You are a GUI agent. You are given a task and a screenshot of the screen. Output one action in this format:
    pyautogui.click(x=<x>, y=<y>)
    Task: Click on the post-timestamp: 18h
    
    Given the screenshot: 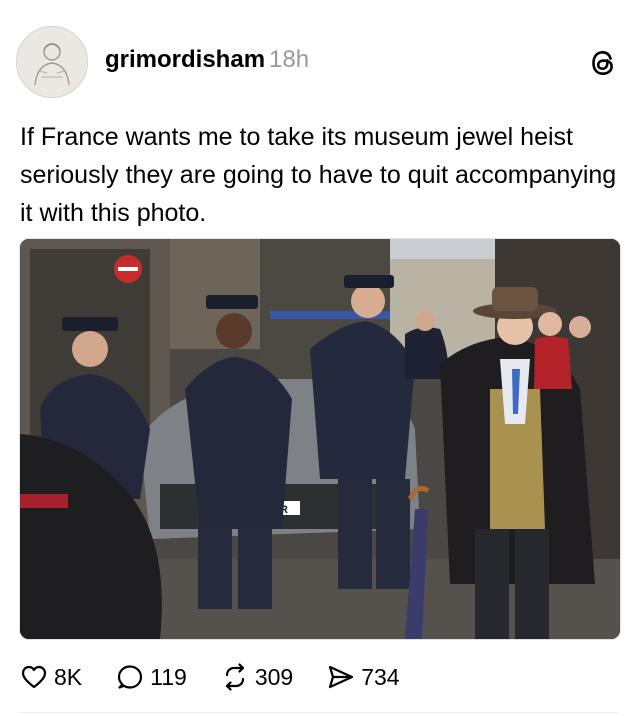 What is the action you would take?
    pyautogui.click(x=289, y=59)
    